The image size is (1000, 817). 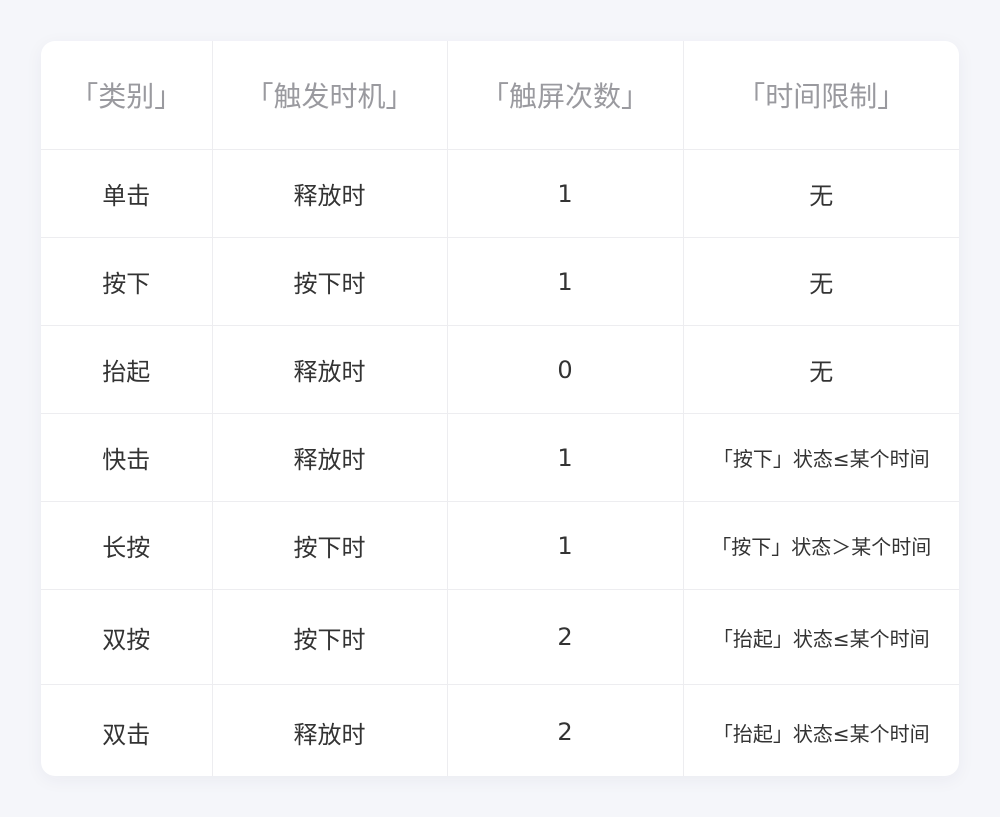 I want to click on cell-category: 单击, so click(x=127, y=193).